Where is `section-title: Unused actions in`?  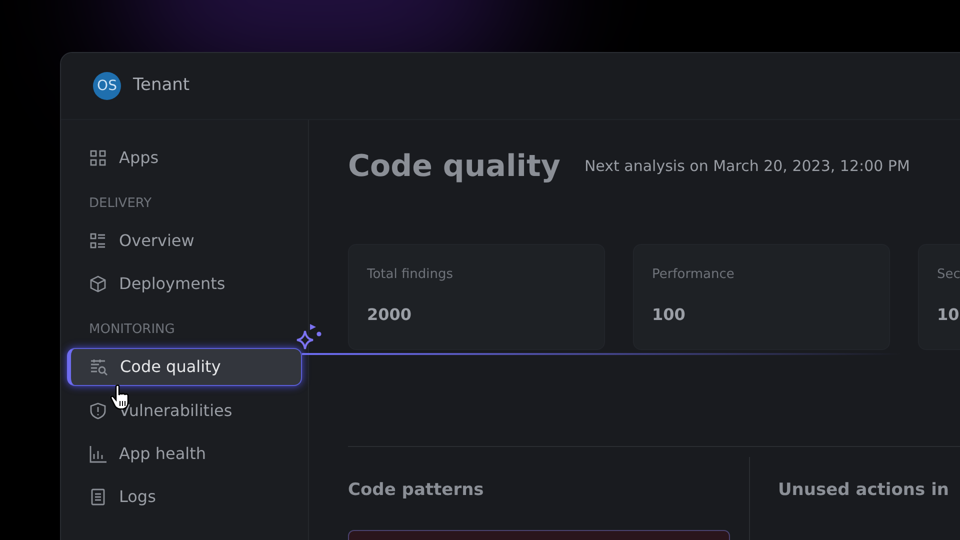 section-title: Unused actions in is located at coordinates (863, 490).